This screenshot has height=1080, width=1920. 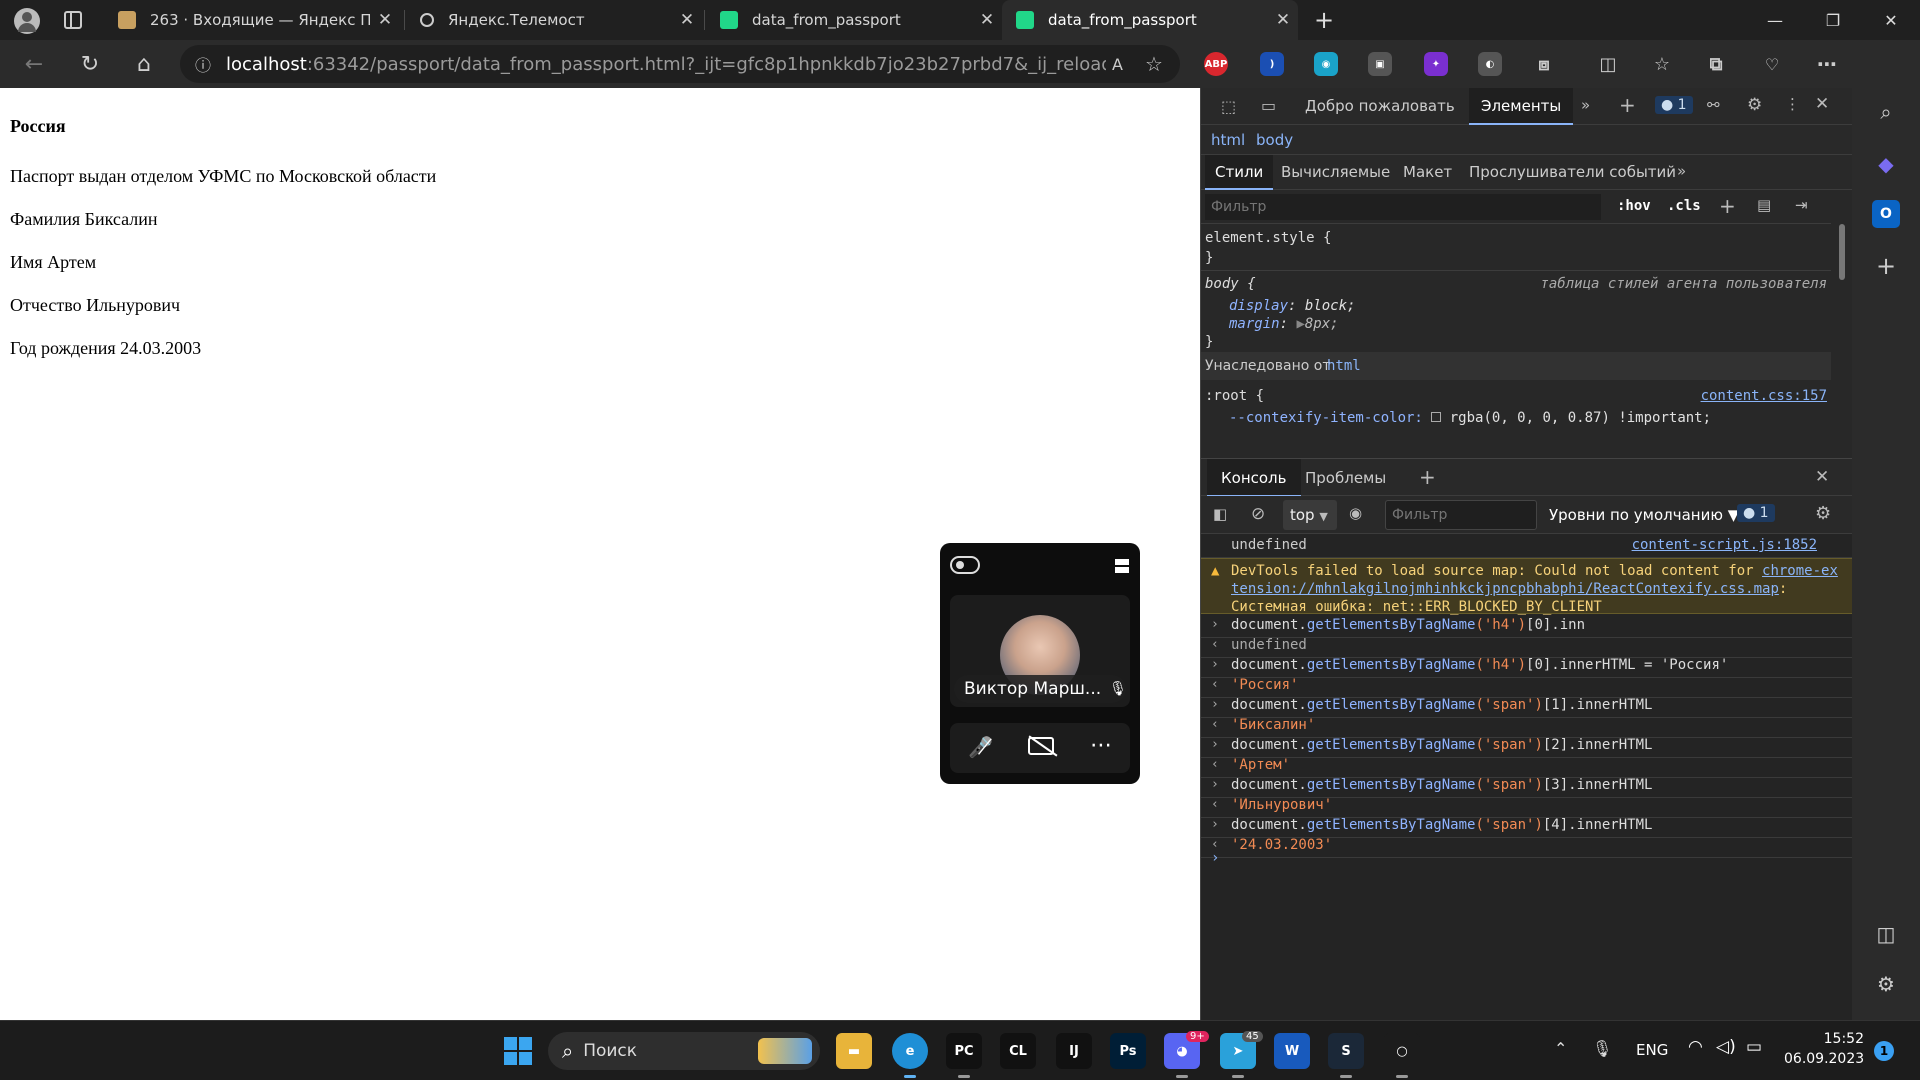 What do you see at coordinates (1300, 324) in the screenshot?
I see `expand-triangle-icon: ▶` at bounding box center [1300, 324].